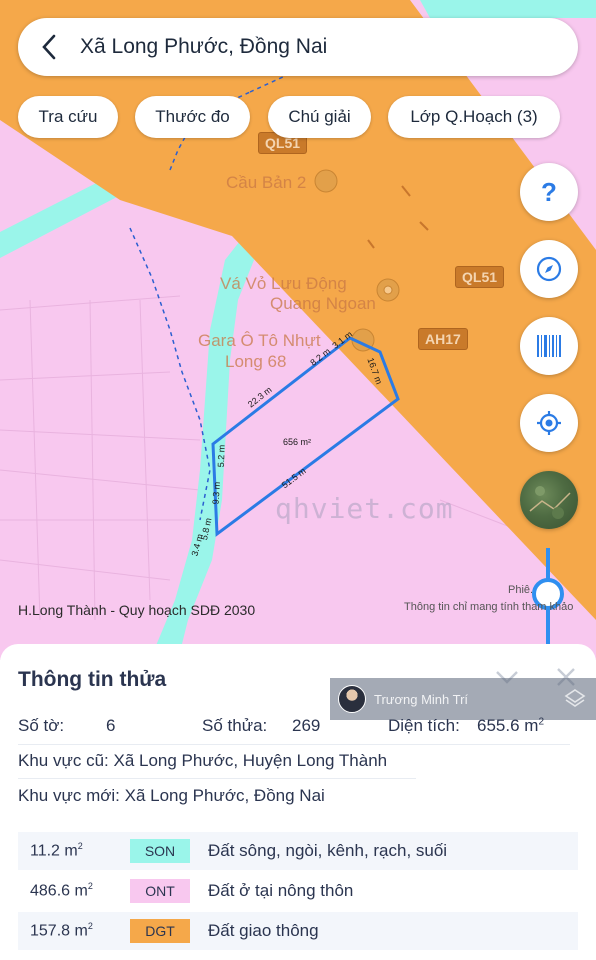 This screenshot has height=960, width=596. Describe the element at coordinates (306, 725) in the screenshot. I see `parcel-number-value: 269` at that location.